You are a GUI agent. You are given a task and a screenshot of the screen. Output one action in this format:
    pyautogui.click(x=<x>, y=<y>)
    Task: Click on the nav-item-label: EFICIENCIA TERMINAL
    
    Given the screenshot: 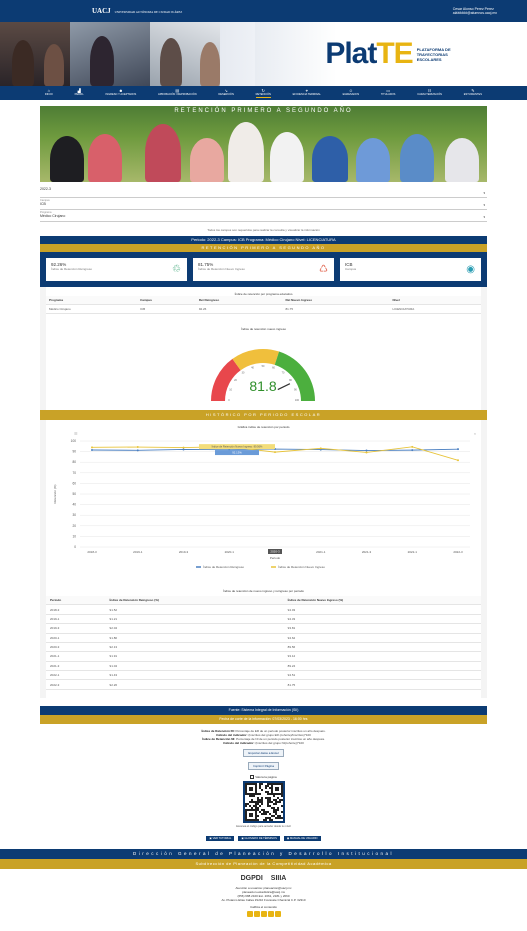 What is the action you would take?
    pyautogui.click(x=306, y=94)
    